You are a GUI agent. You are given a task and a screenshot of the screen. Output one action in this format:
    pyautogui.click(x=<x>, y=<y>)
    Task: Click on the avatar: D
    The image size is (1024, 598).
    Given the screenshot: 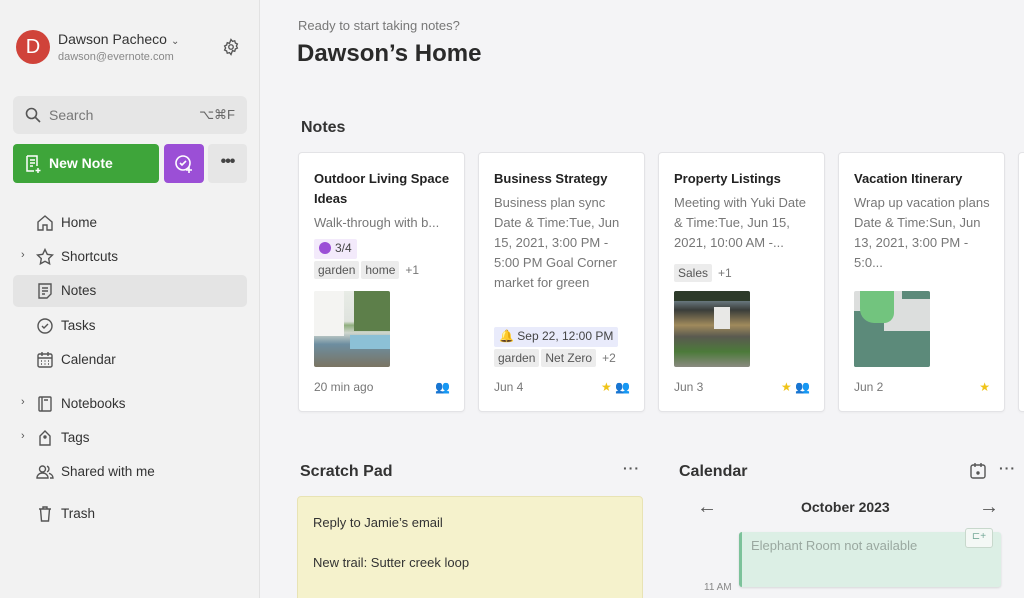 What is the action you would take?
    pyautogui.click(x=33, y=47)
    